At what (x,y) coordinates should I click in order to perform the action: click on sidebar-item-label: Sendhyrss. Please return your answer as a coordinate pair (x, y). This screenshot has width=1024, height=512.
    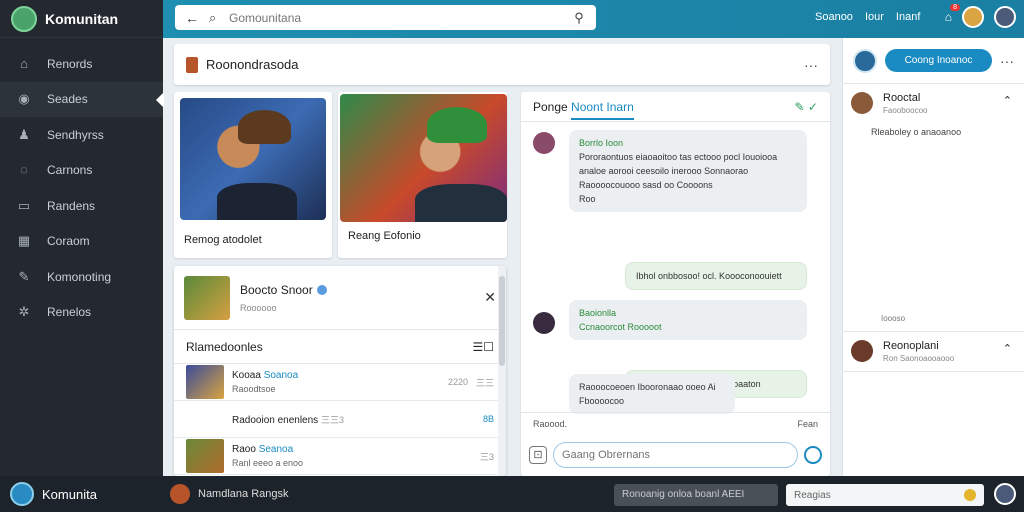
    Looking at the image, I should click on (75, 134).